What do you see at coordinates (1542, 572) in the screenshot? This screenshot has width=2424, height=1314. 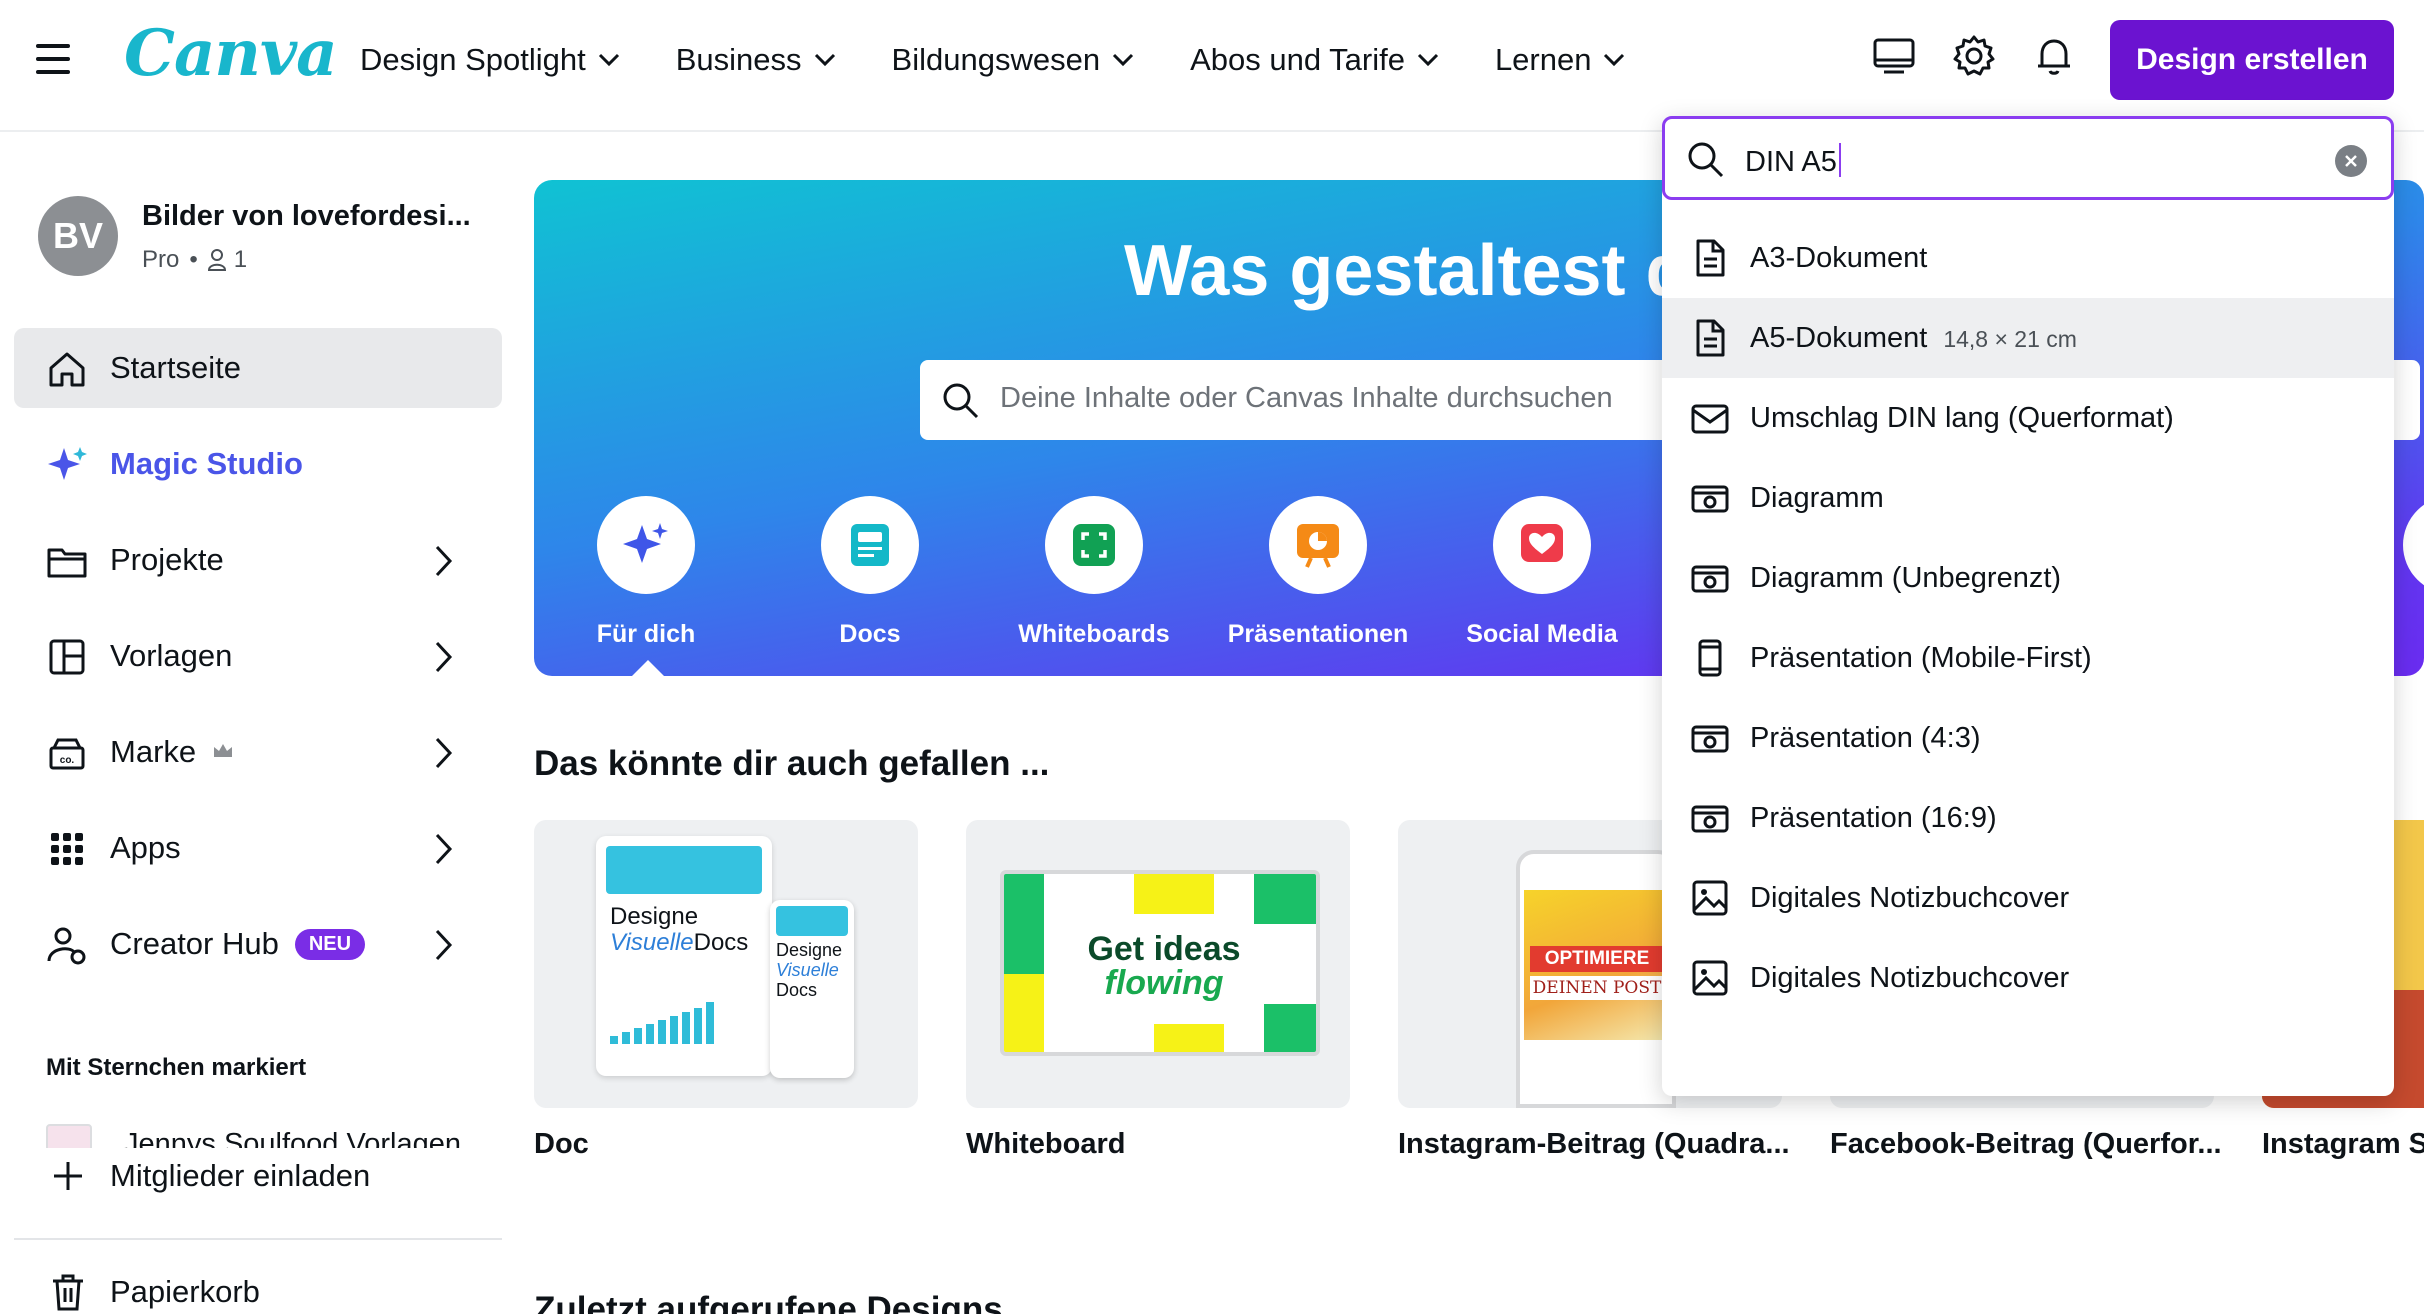 I see `category-social-media: Social Media` at bounding box center [1542, 572].